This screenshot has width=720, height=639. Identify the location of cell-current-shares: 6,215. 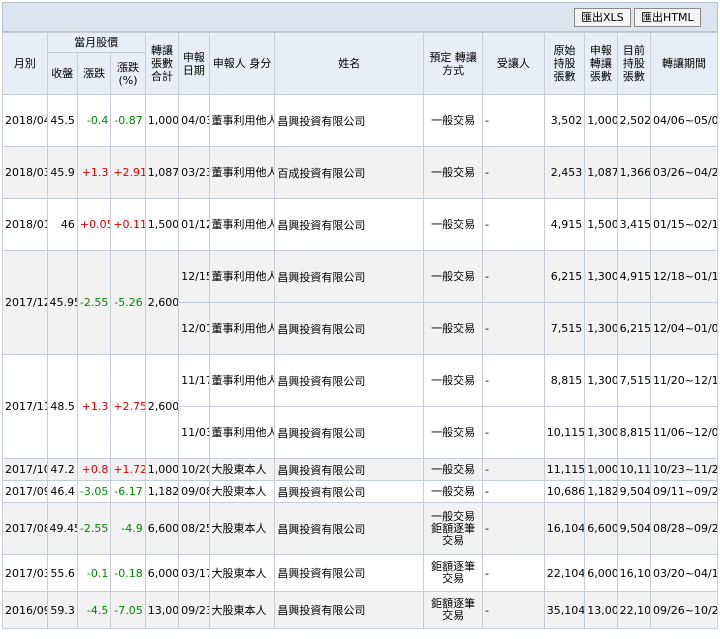
(634, 328).